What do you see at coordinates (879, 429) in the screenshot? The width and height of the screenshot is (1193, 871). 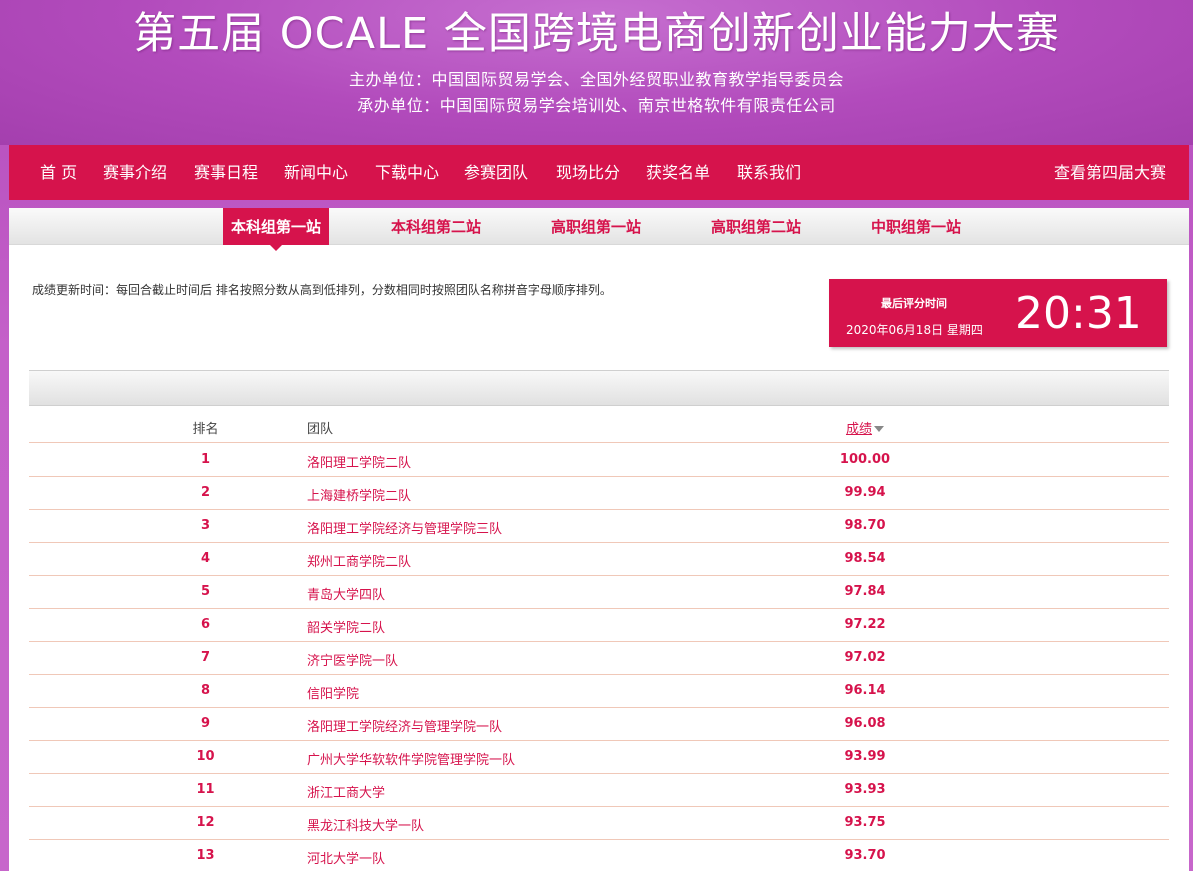 I see `sort-desc-icon` at bounding box center [879, 429].